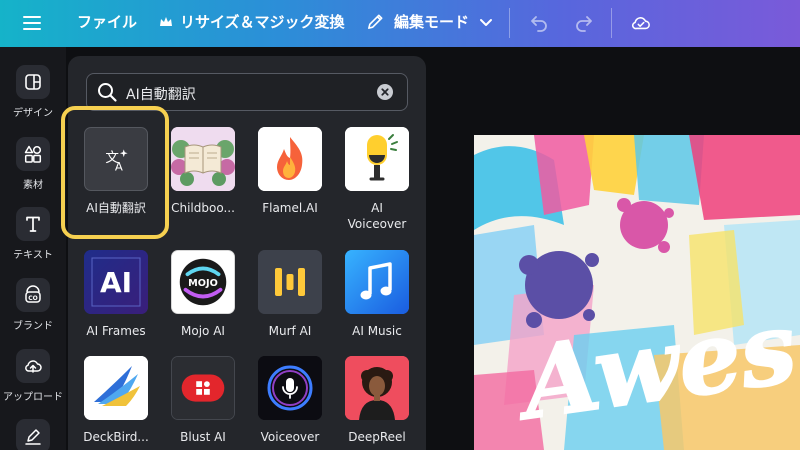 This screenshot has height=450, width=800. I want to click on app-flamel-ai: Flamel.AI, so click(290, 171).